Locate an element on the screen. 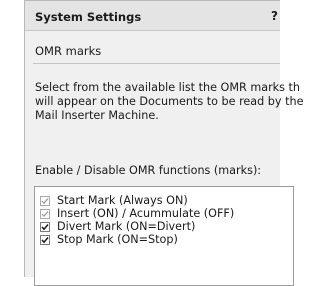  stop-mark-label: Stop Mark (ON=Stop) is located at coordinates (117, 239).